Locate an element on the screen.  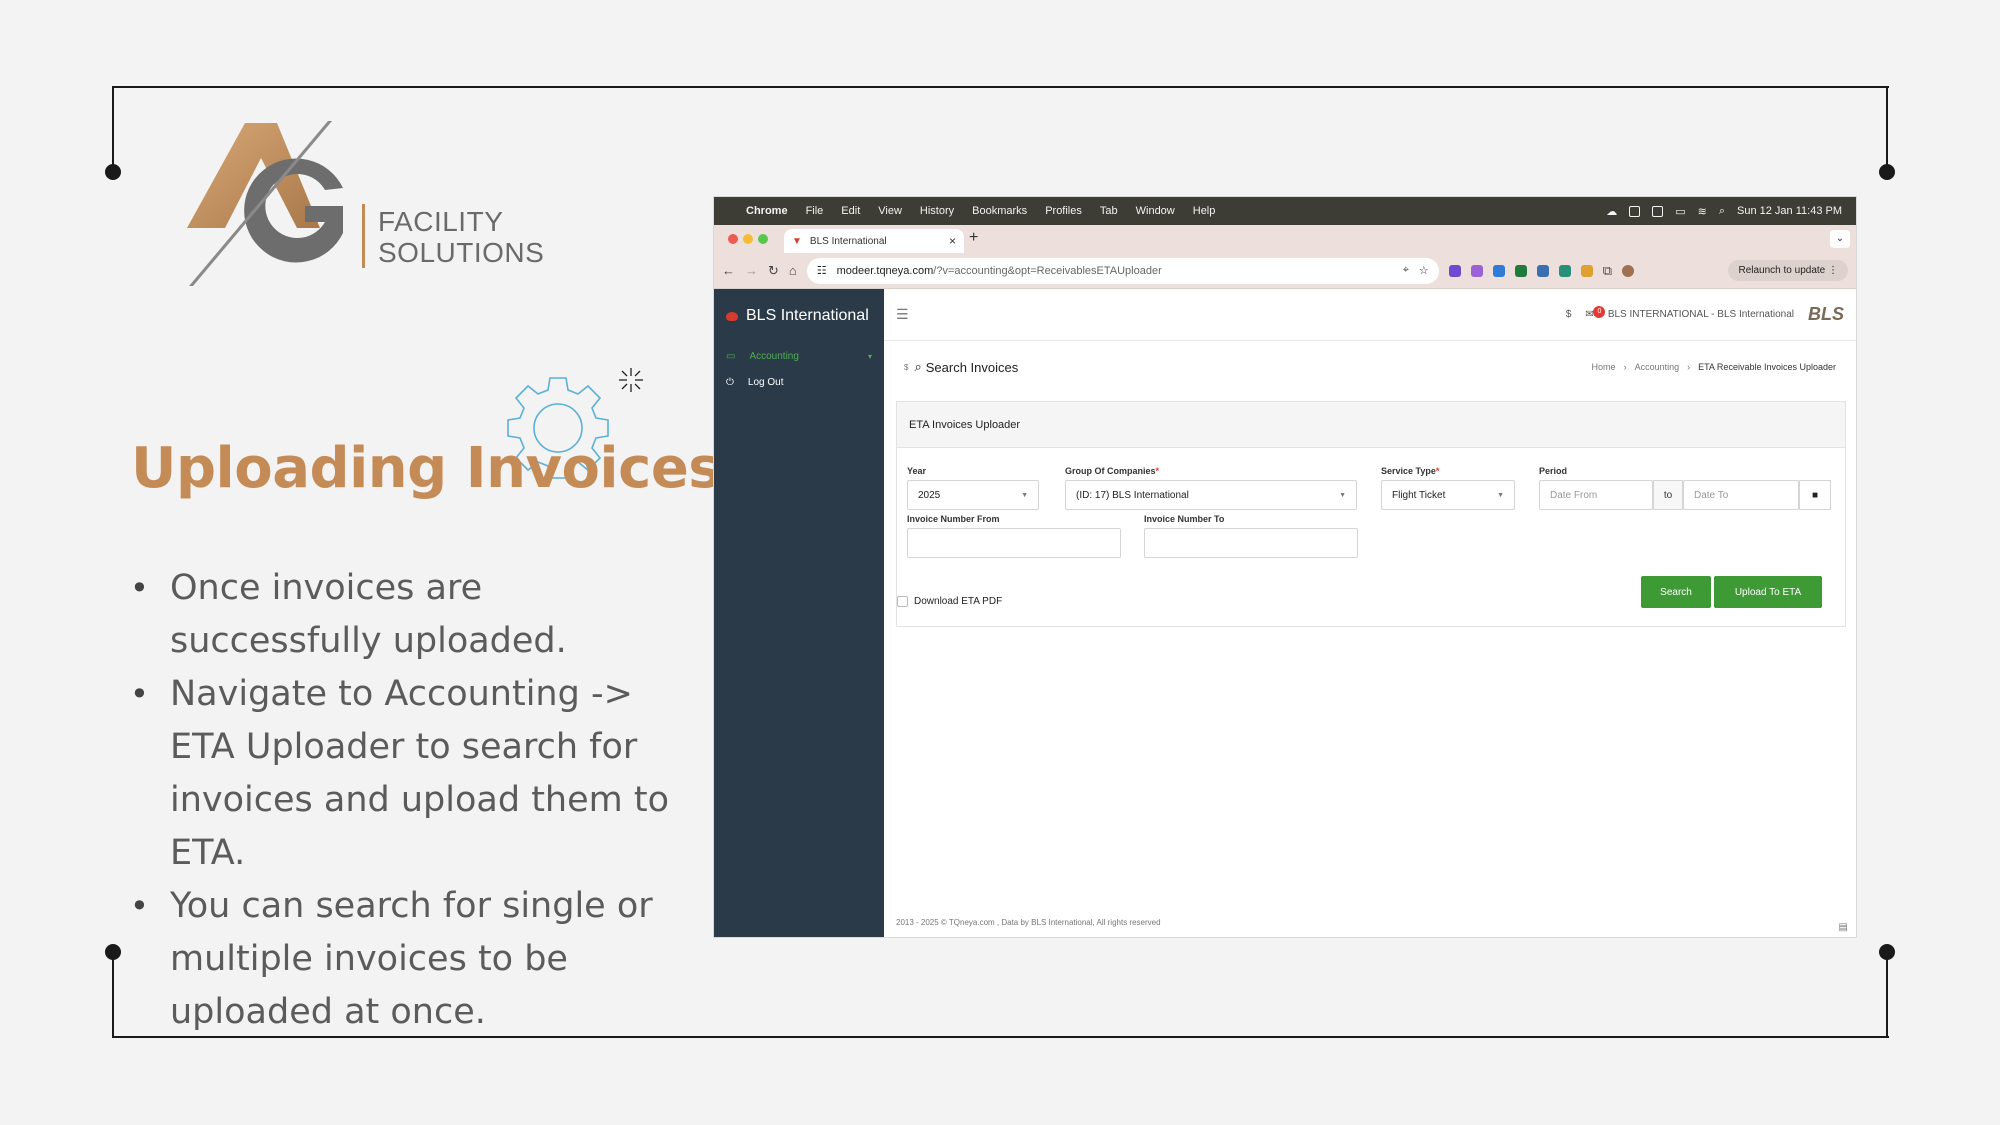
checkbox-box is located at coordinates (902, 601).